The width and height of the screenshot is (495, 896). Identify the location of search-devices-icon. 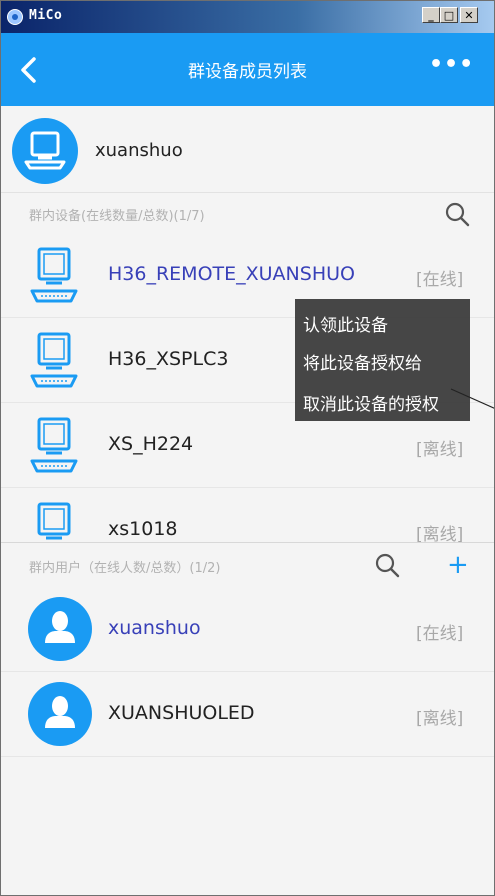
(457, 214).